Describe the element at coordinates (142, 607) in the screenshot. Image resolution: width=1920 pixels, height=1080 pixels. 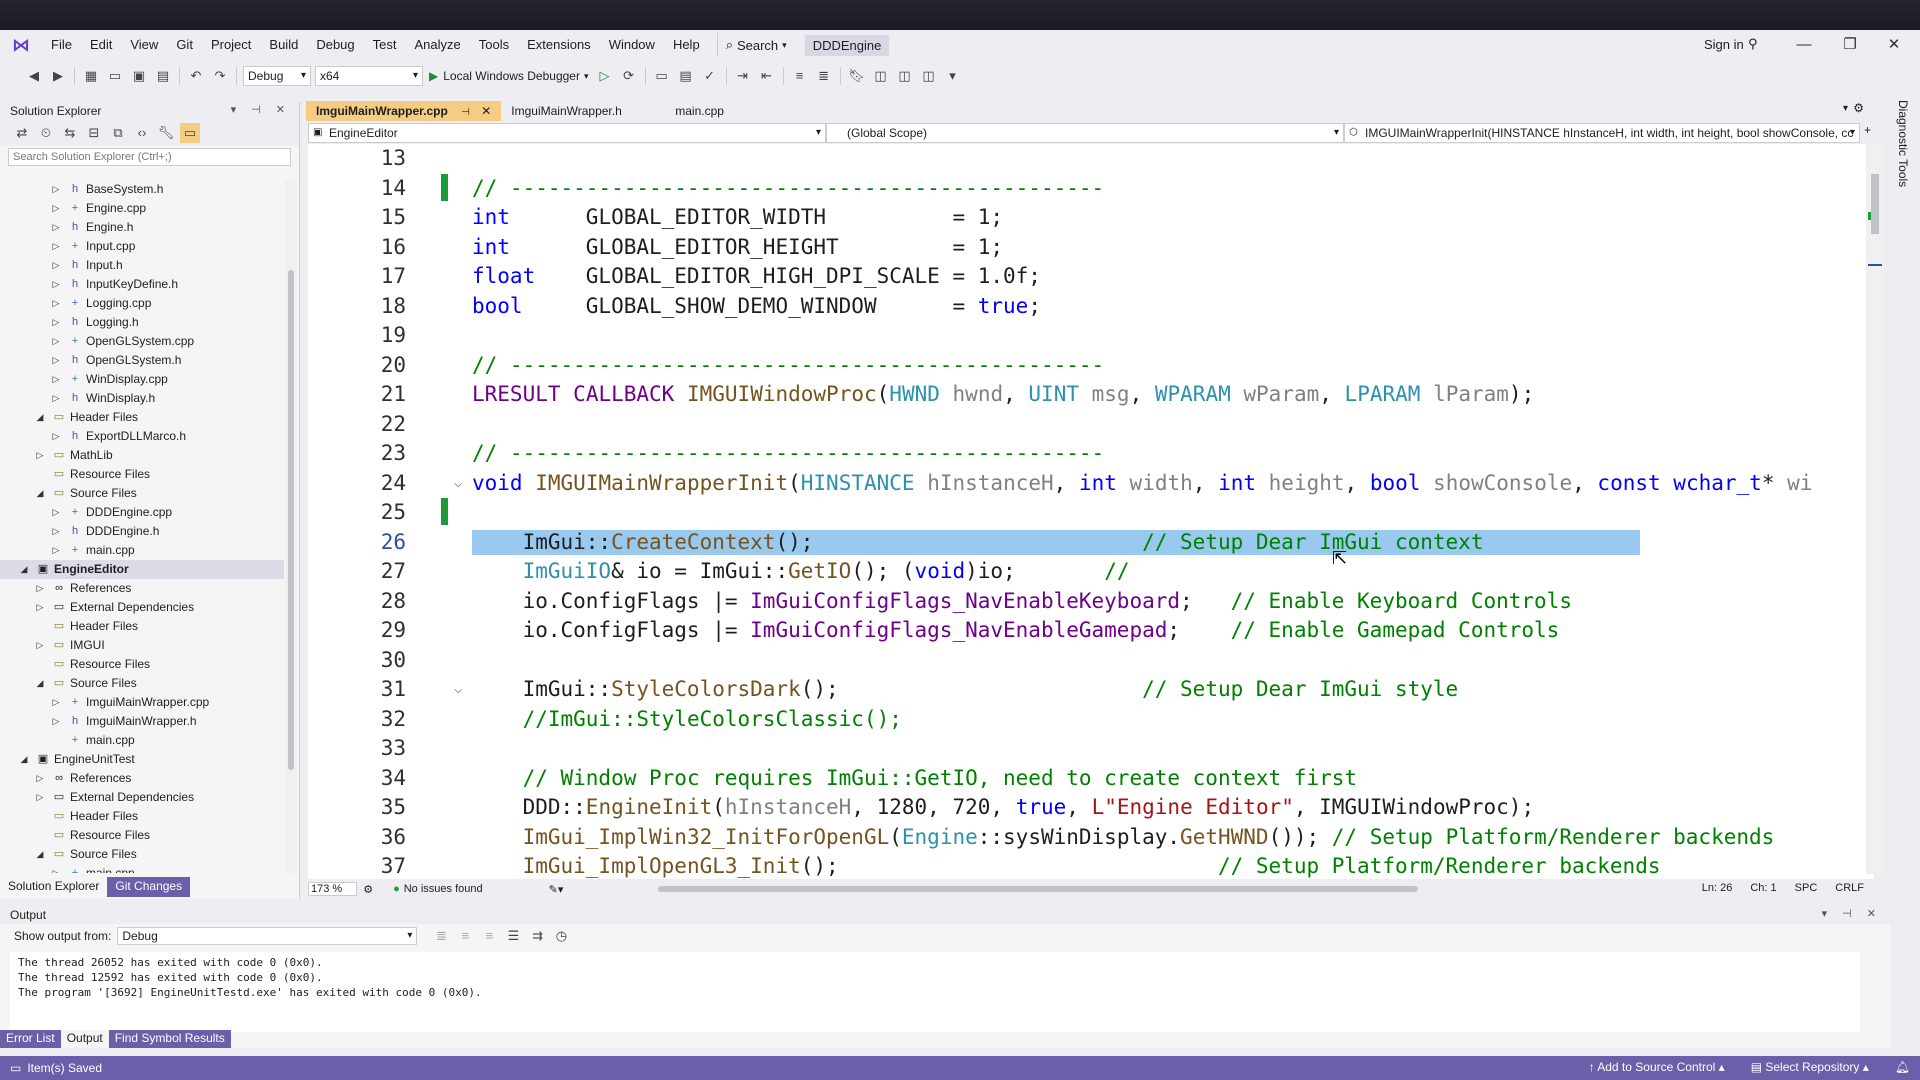
I see `tree-item: ▷ ▭ External Dependencies` at that location.